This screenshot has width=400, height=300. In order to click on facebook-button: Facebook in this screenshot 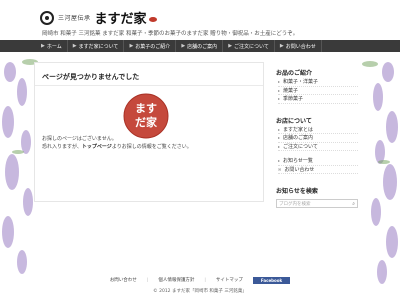, I will do `click(271, 280)`.